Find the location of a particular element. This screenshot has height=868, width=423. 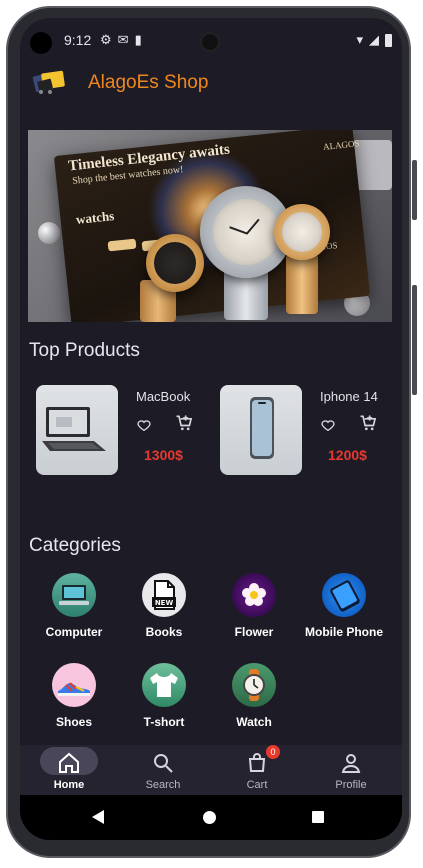

back-icon is located at coordinates (98, 817).